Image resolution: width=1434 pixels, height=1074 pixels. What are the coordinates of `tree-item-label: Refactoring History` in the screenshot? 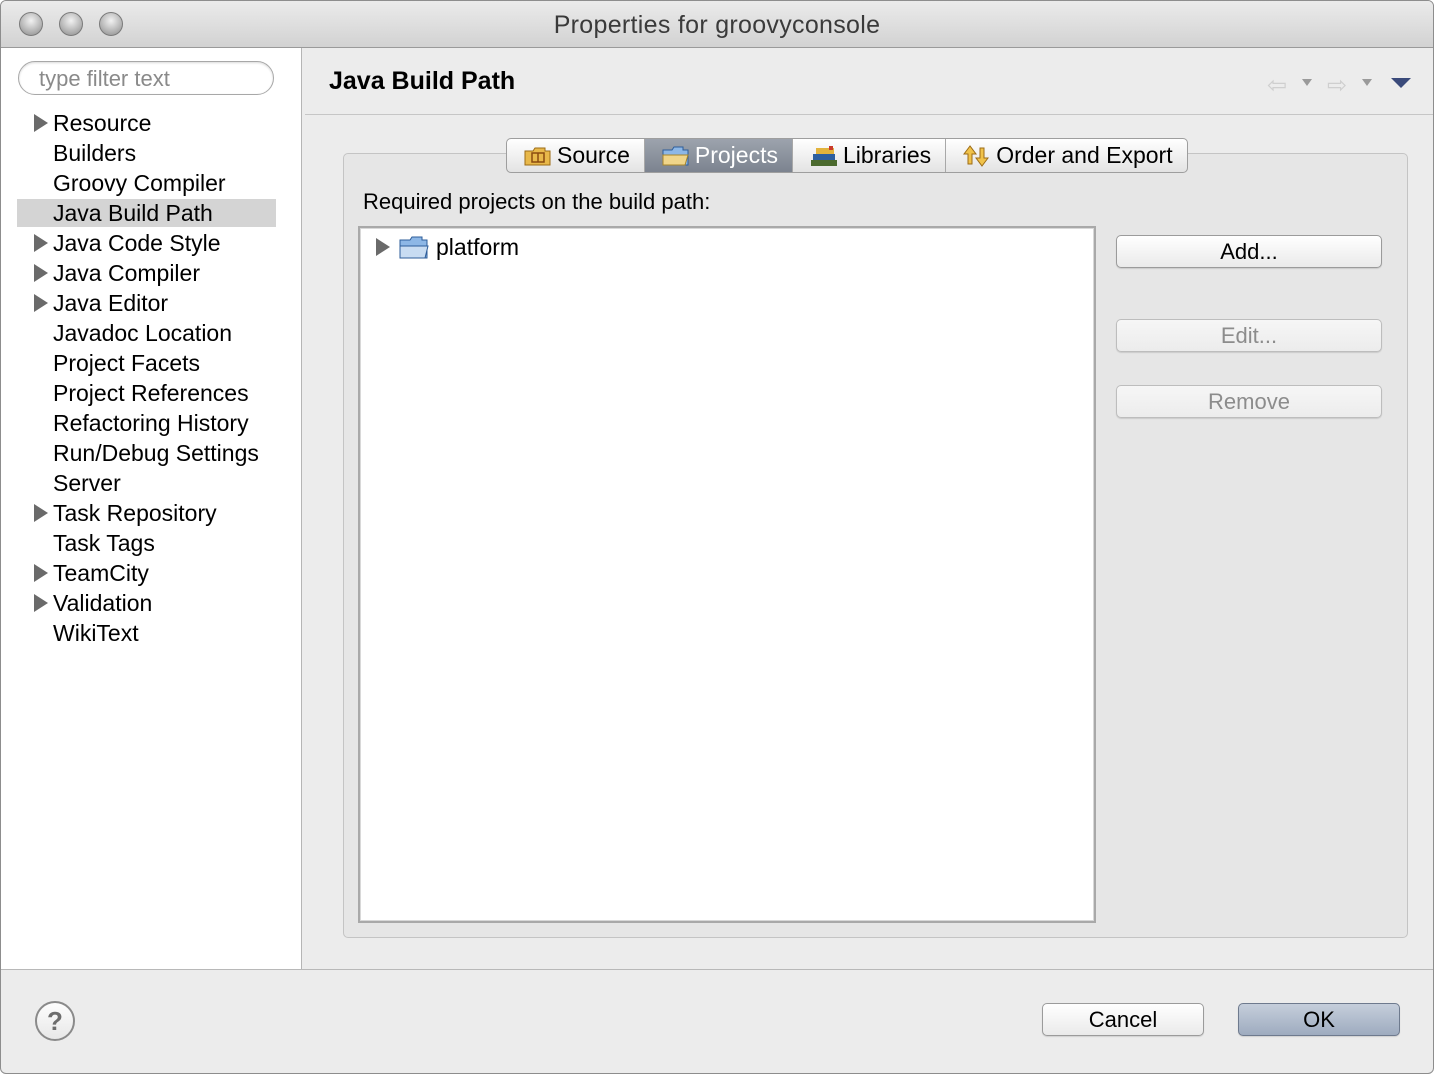 It's located at (151, 423).